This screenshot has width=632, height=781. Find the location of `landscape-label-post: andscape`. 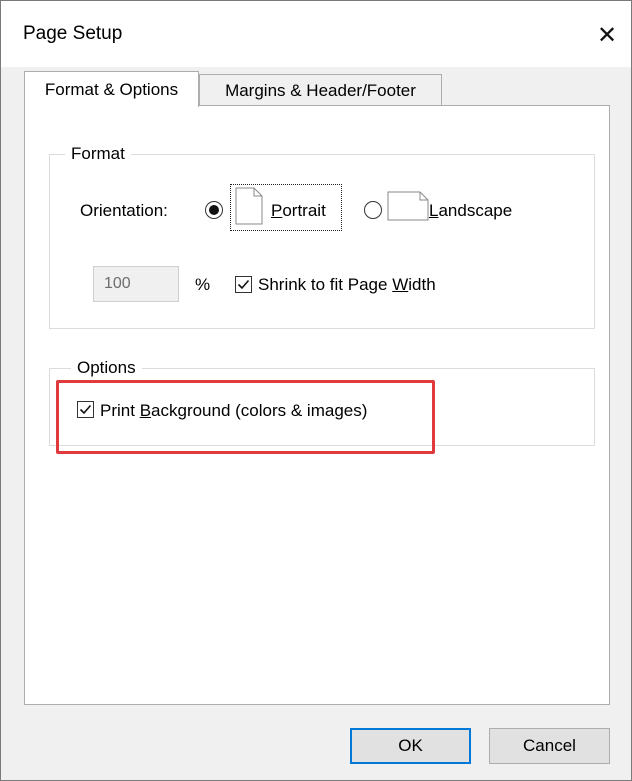

landscape-label-post: andscape is located at coordinates (475, 210).